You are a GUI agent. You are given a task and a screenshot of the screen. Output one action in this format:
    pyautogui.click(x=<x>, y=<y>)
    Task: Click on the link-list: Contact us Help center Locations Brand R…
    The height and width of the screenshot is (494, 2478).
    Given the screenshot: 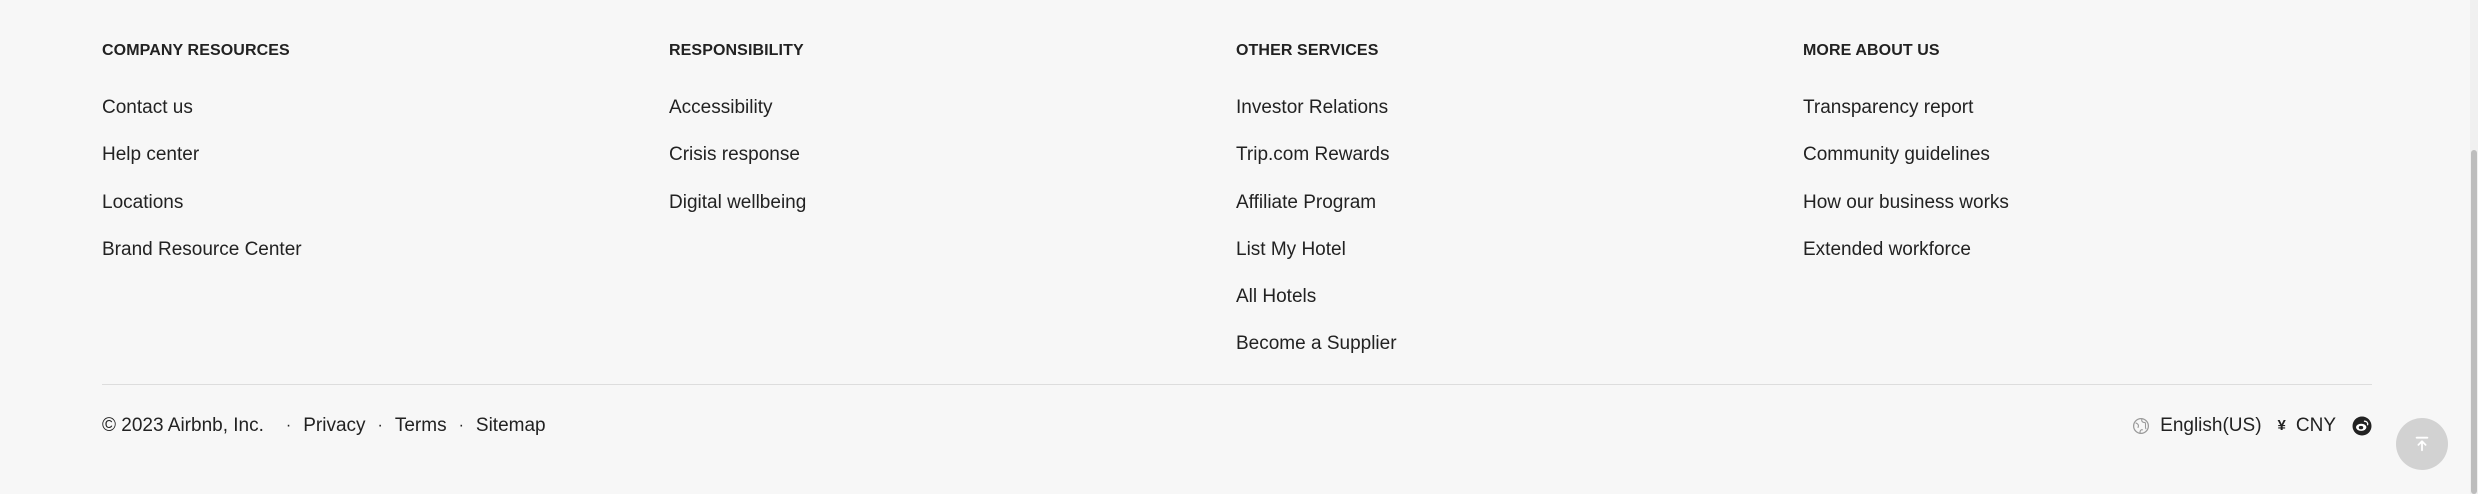 What is the action you would take?
    pyautogui.click(x=202, y=190)
    